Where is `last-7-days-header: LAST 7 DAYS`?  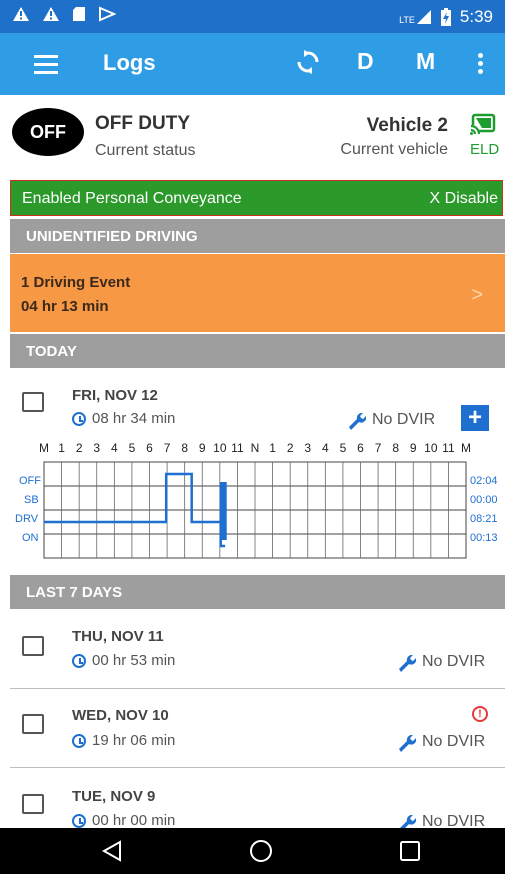
last-7-days-header: LAST 7 DAYS is located at coordinates (257, 592).